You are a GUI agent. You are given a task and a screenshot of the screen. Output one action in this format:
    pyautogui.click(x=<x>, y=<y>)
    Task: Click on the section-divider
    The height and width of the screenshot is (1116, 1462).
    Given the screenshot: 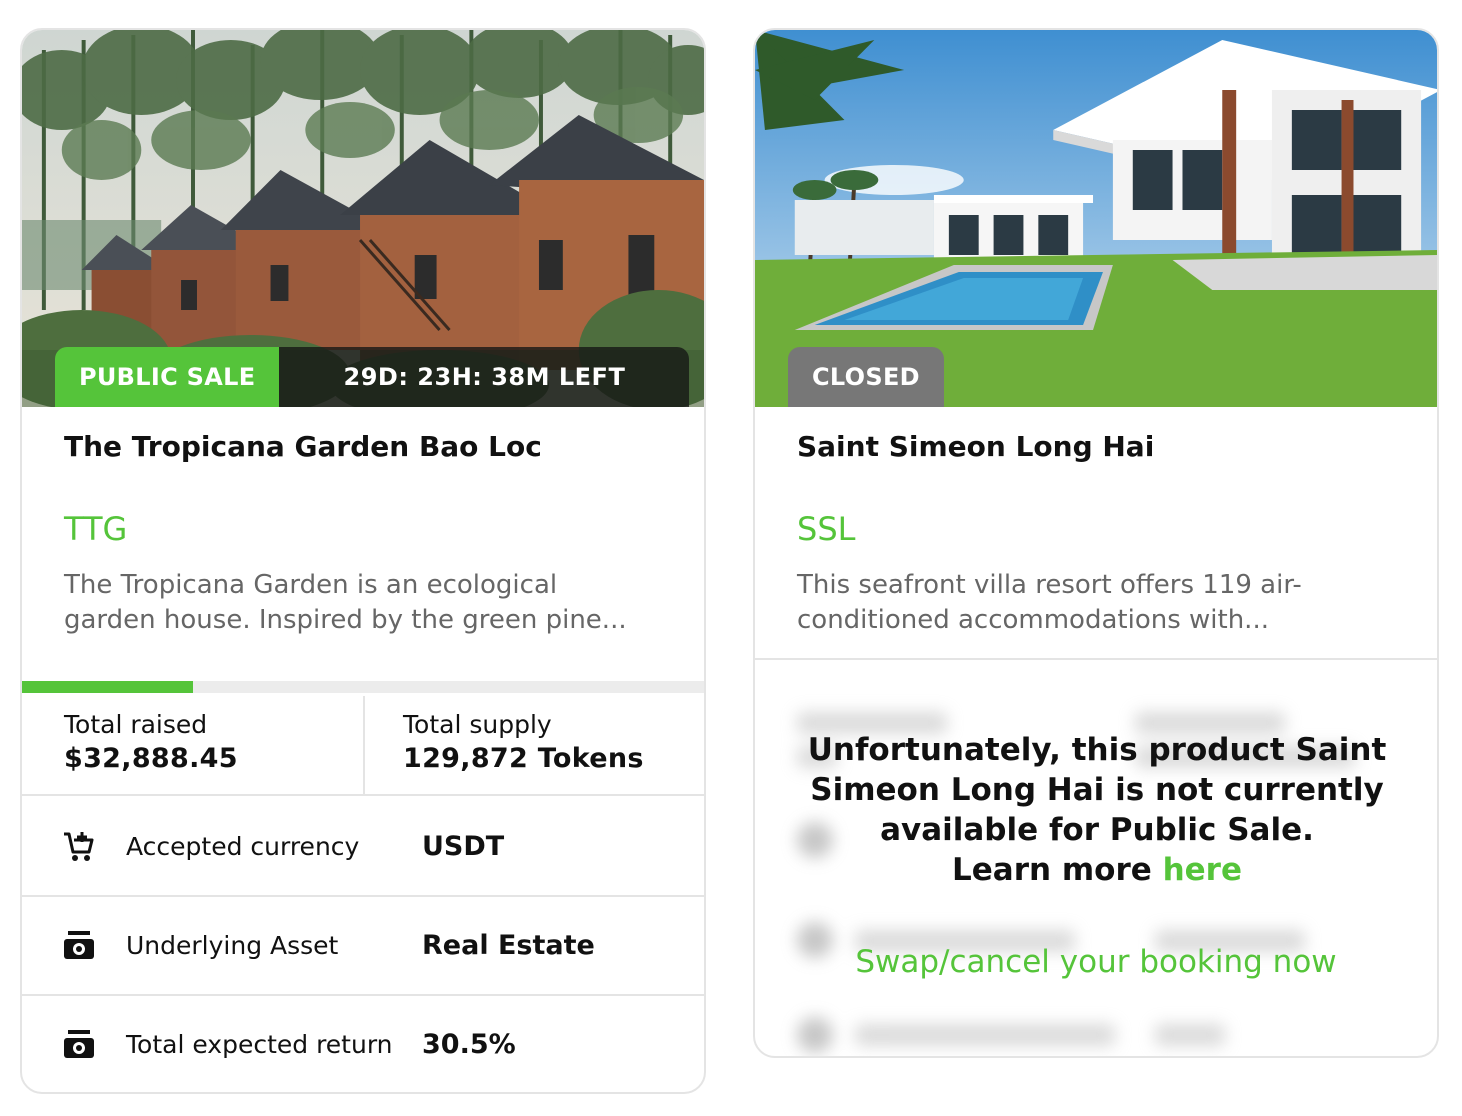 What is the action you would take?
    pyautogui.click(x=1096, y=659)
    